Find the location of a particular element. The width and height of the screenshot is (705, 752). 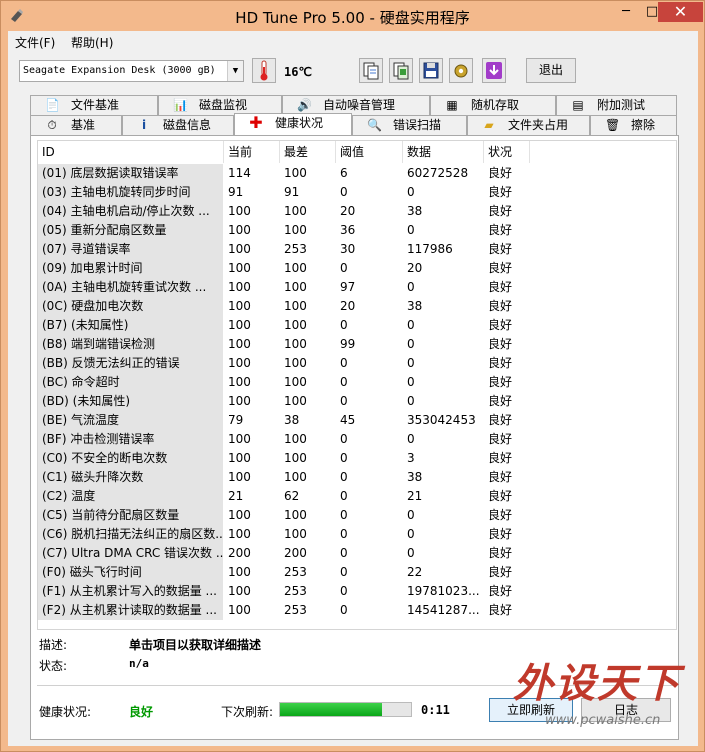

table-row: (B7) (未知属性) 100 100 0 0 良好 is located at coordinates (357, 325).